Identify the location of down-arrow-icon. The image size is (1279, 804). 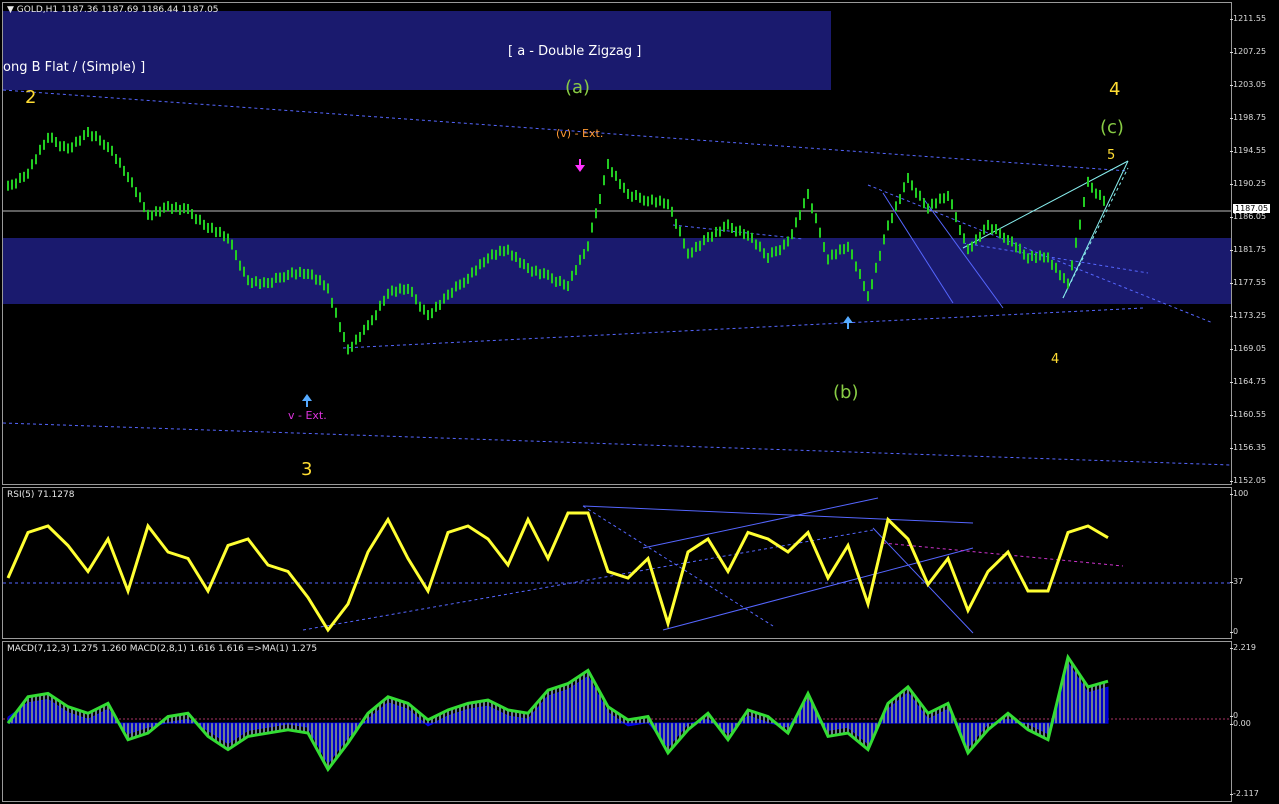
(580, 165).